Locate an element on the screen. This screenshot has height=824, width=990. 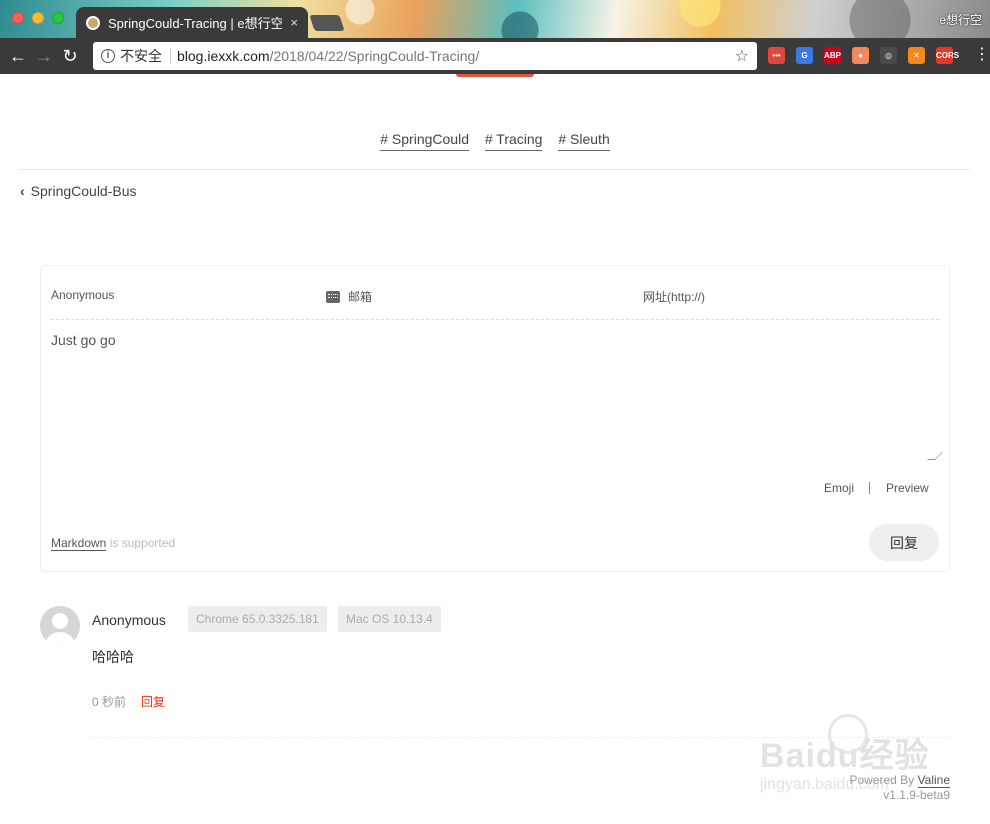
version-text: v1.1.9-beta9 is located at coordinates (916, 795).